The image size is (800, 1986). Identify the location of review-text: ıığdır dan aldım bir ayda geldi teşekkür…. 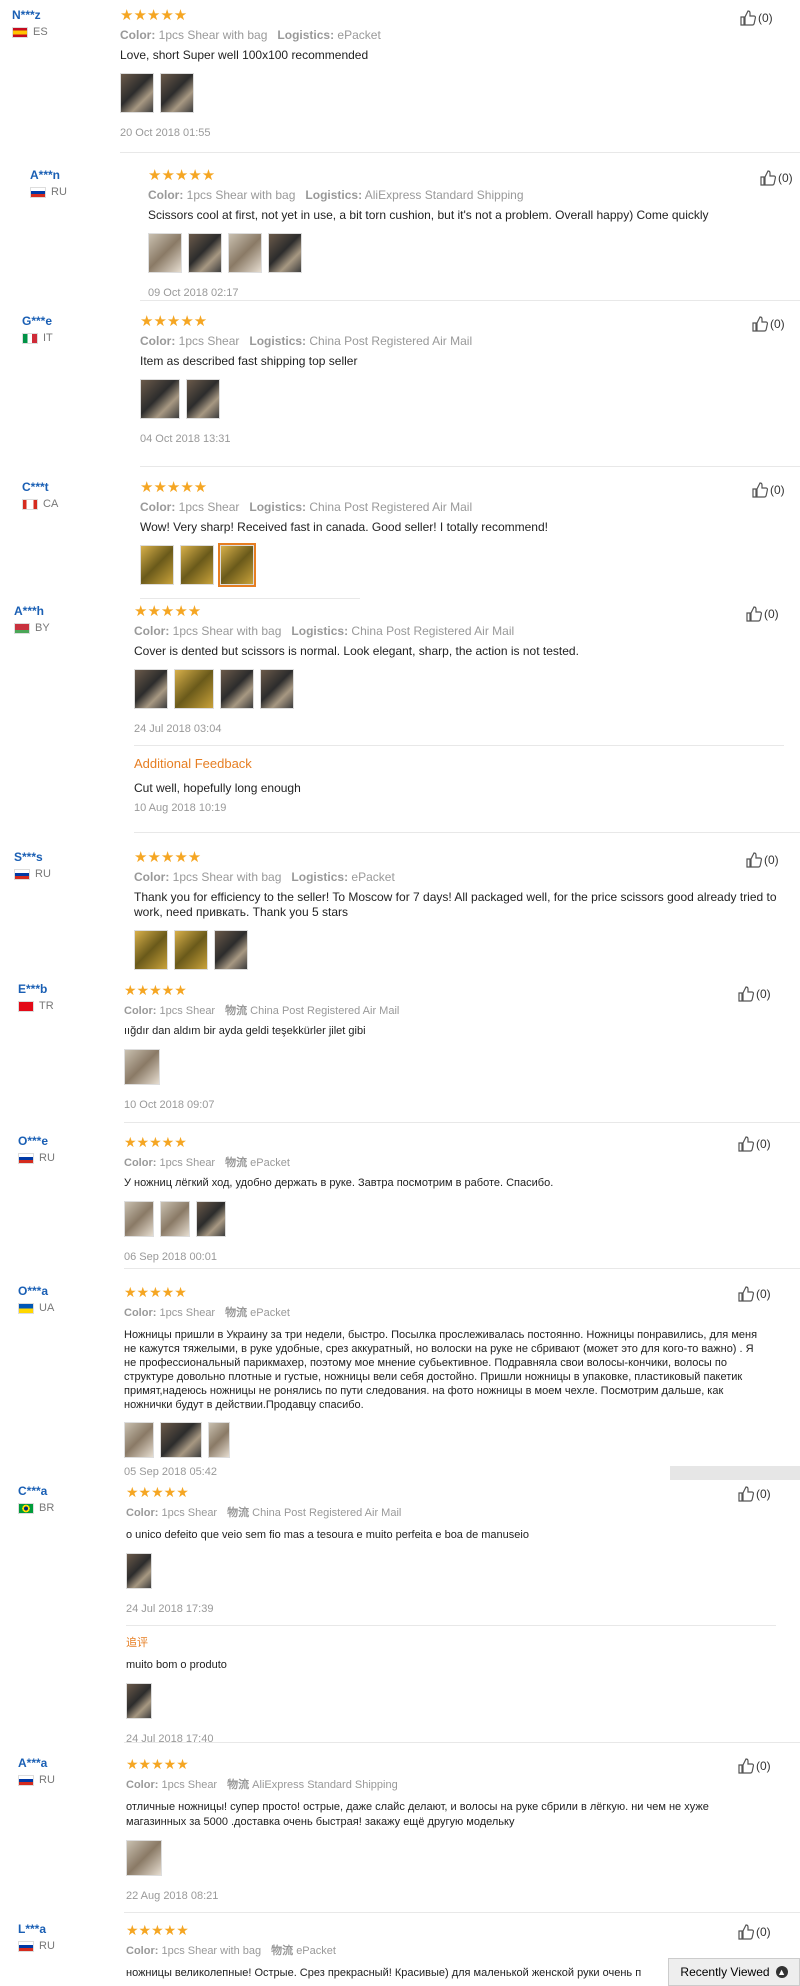
(245, 1031).